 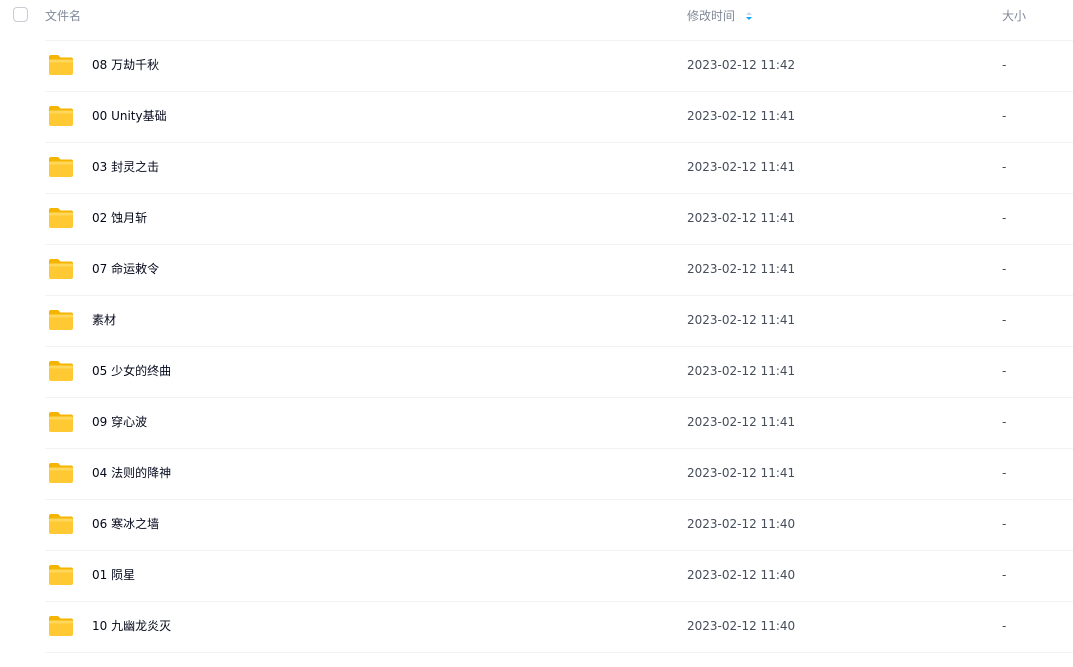 I want to click on list-header: 文件名 修改时间 大小, so click(x=536, y=15).